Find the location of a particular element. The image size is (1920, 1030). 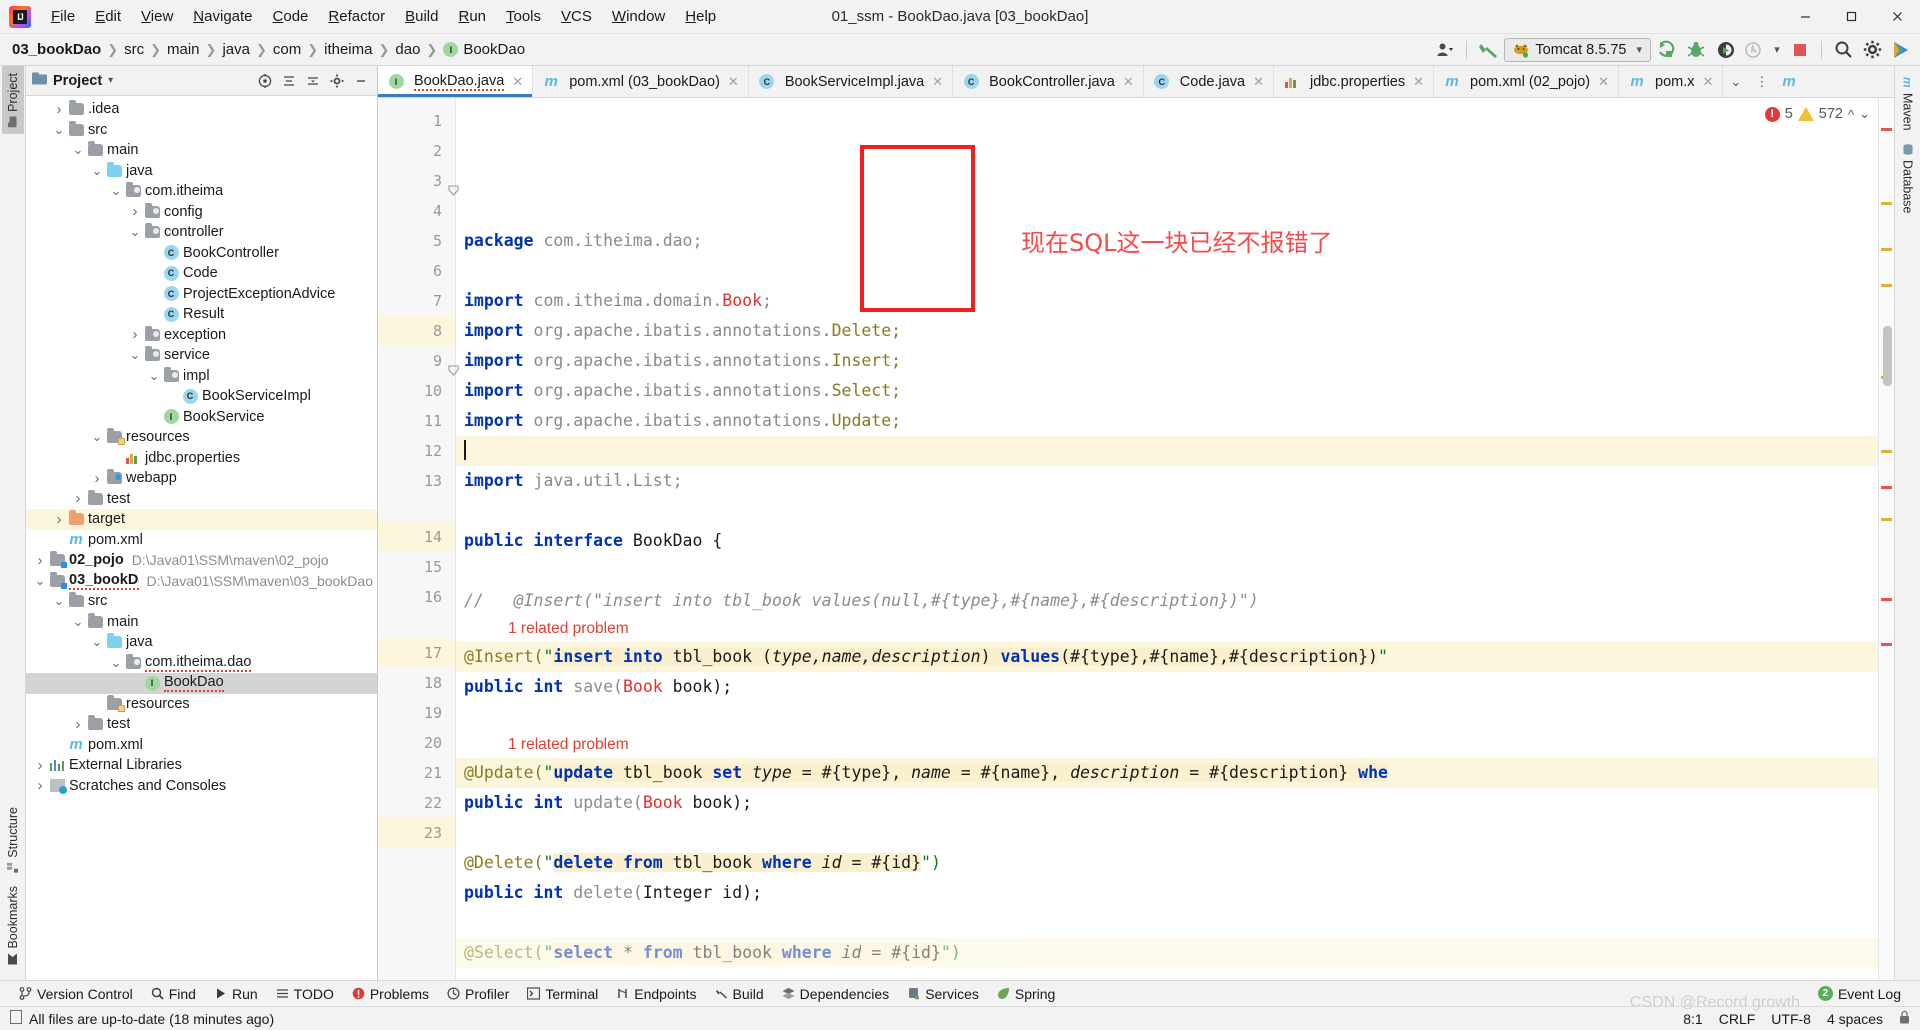

line-number-21: 21 is located at coordinates (416, 773).